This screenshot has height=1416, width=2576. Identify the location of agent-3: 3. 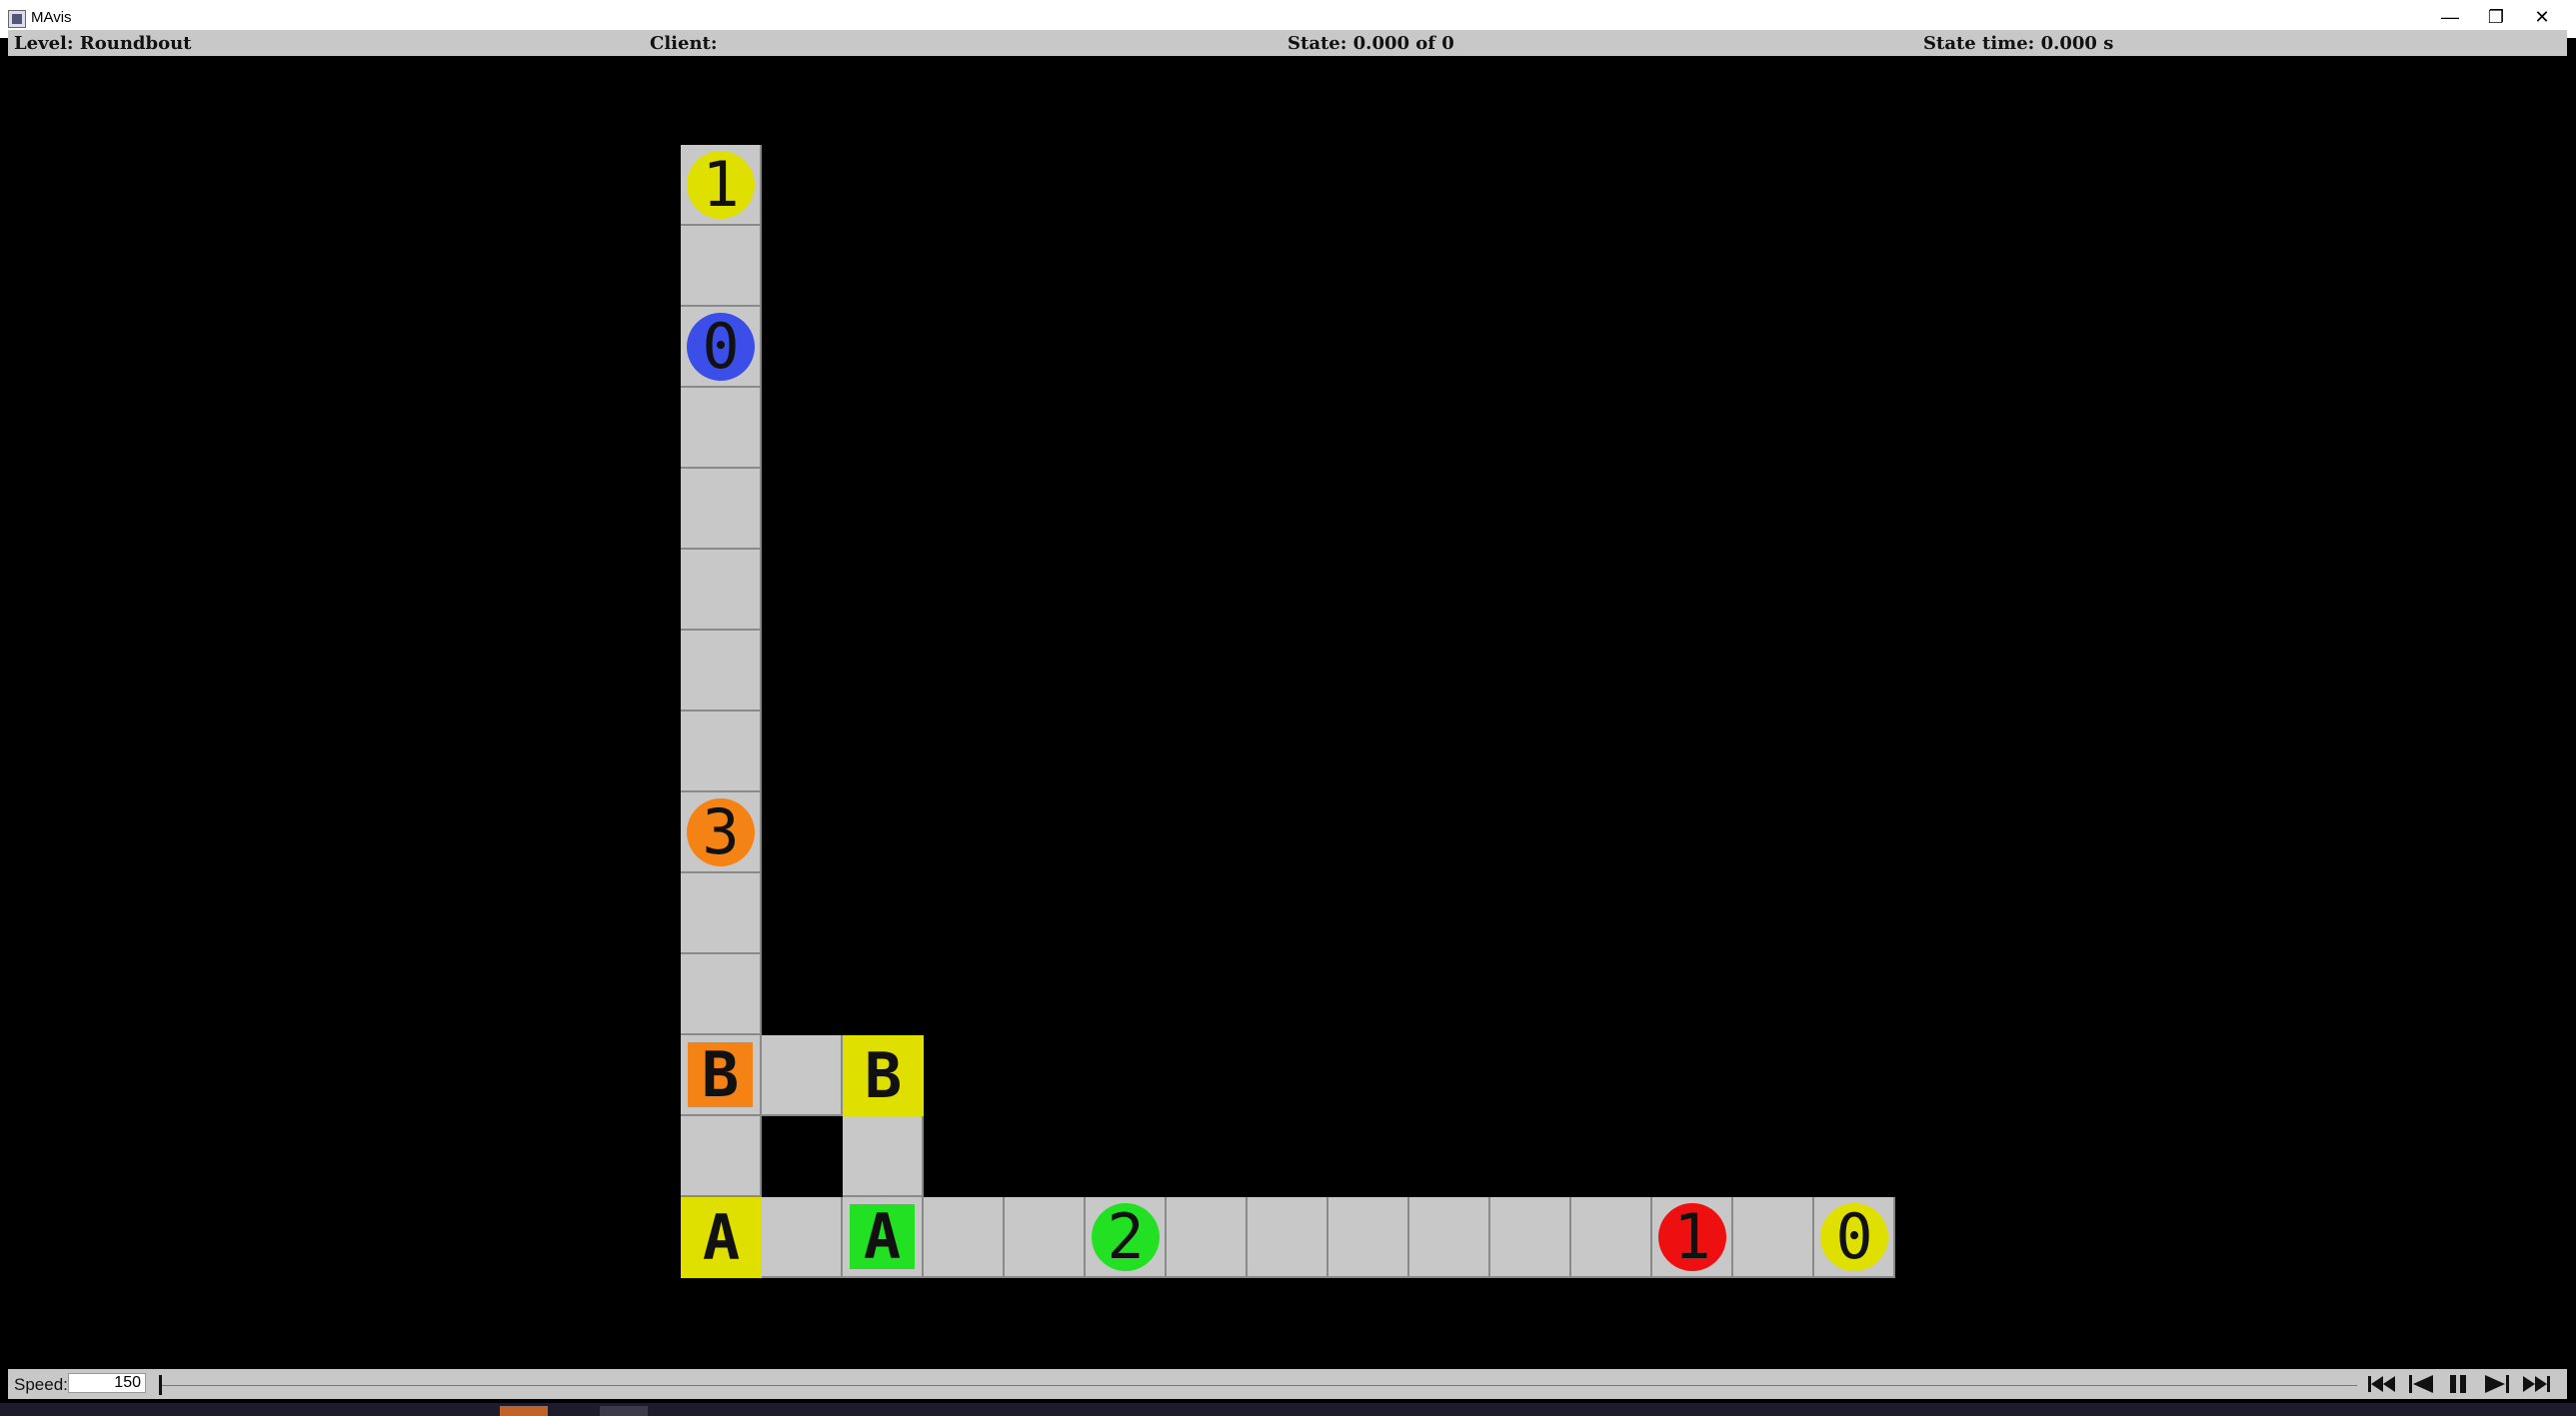
(721, 832).